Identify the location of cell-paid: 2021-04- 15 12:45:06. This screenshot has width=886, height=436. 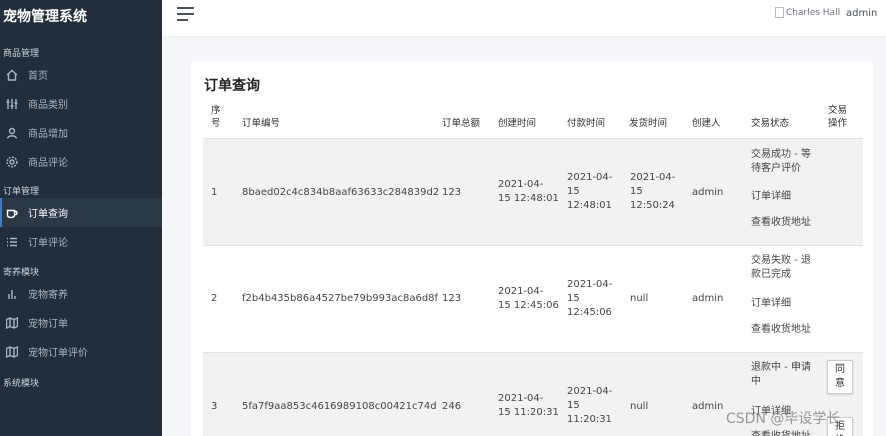
(590, 298).